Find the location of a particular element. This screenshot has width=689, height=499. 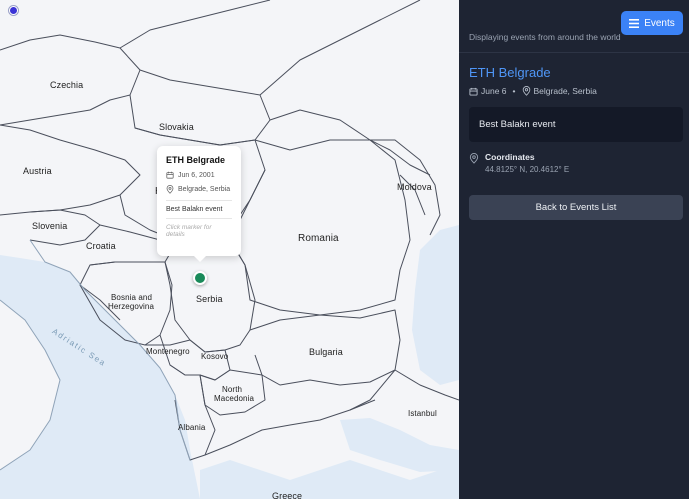

popup-date: Jun 6, 2001 is located at coordinates (196, 175).